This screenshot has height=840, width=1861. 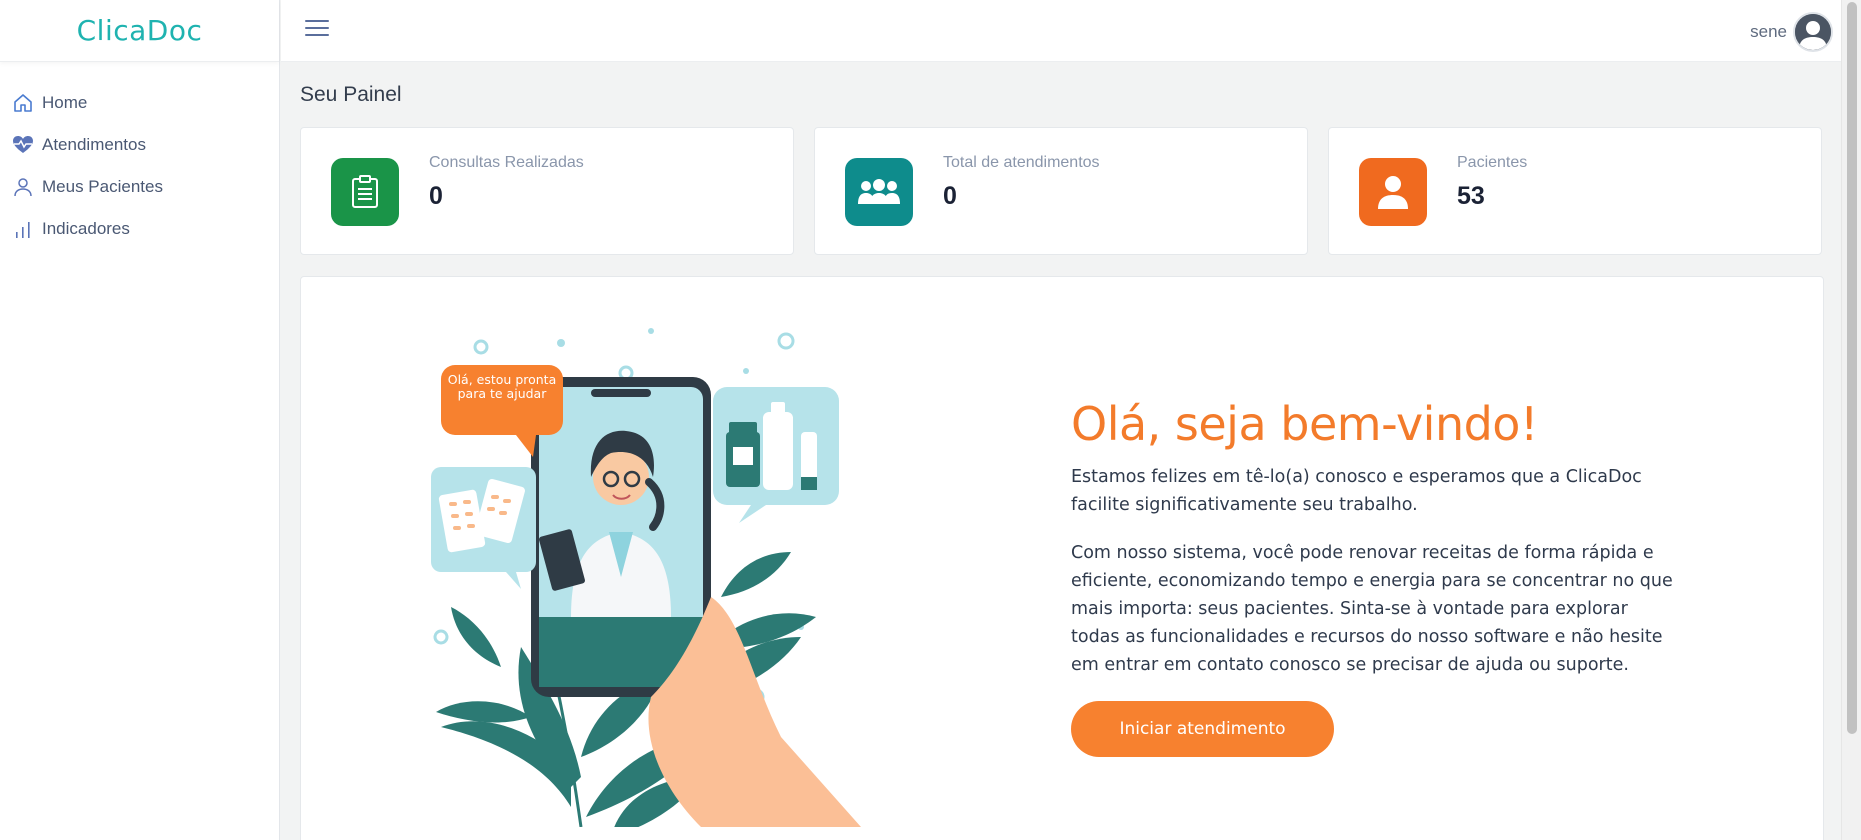 I want to click on stat-card-atendimentos: Total de atendimentos 0, so click(x=1061, y=191).